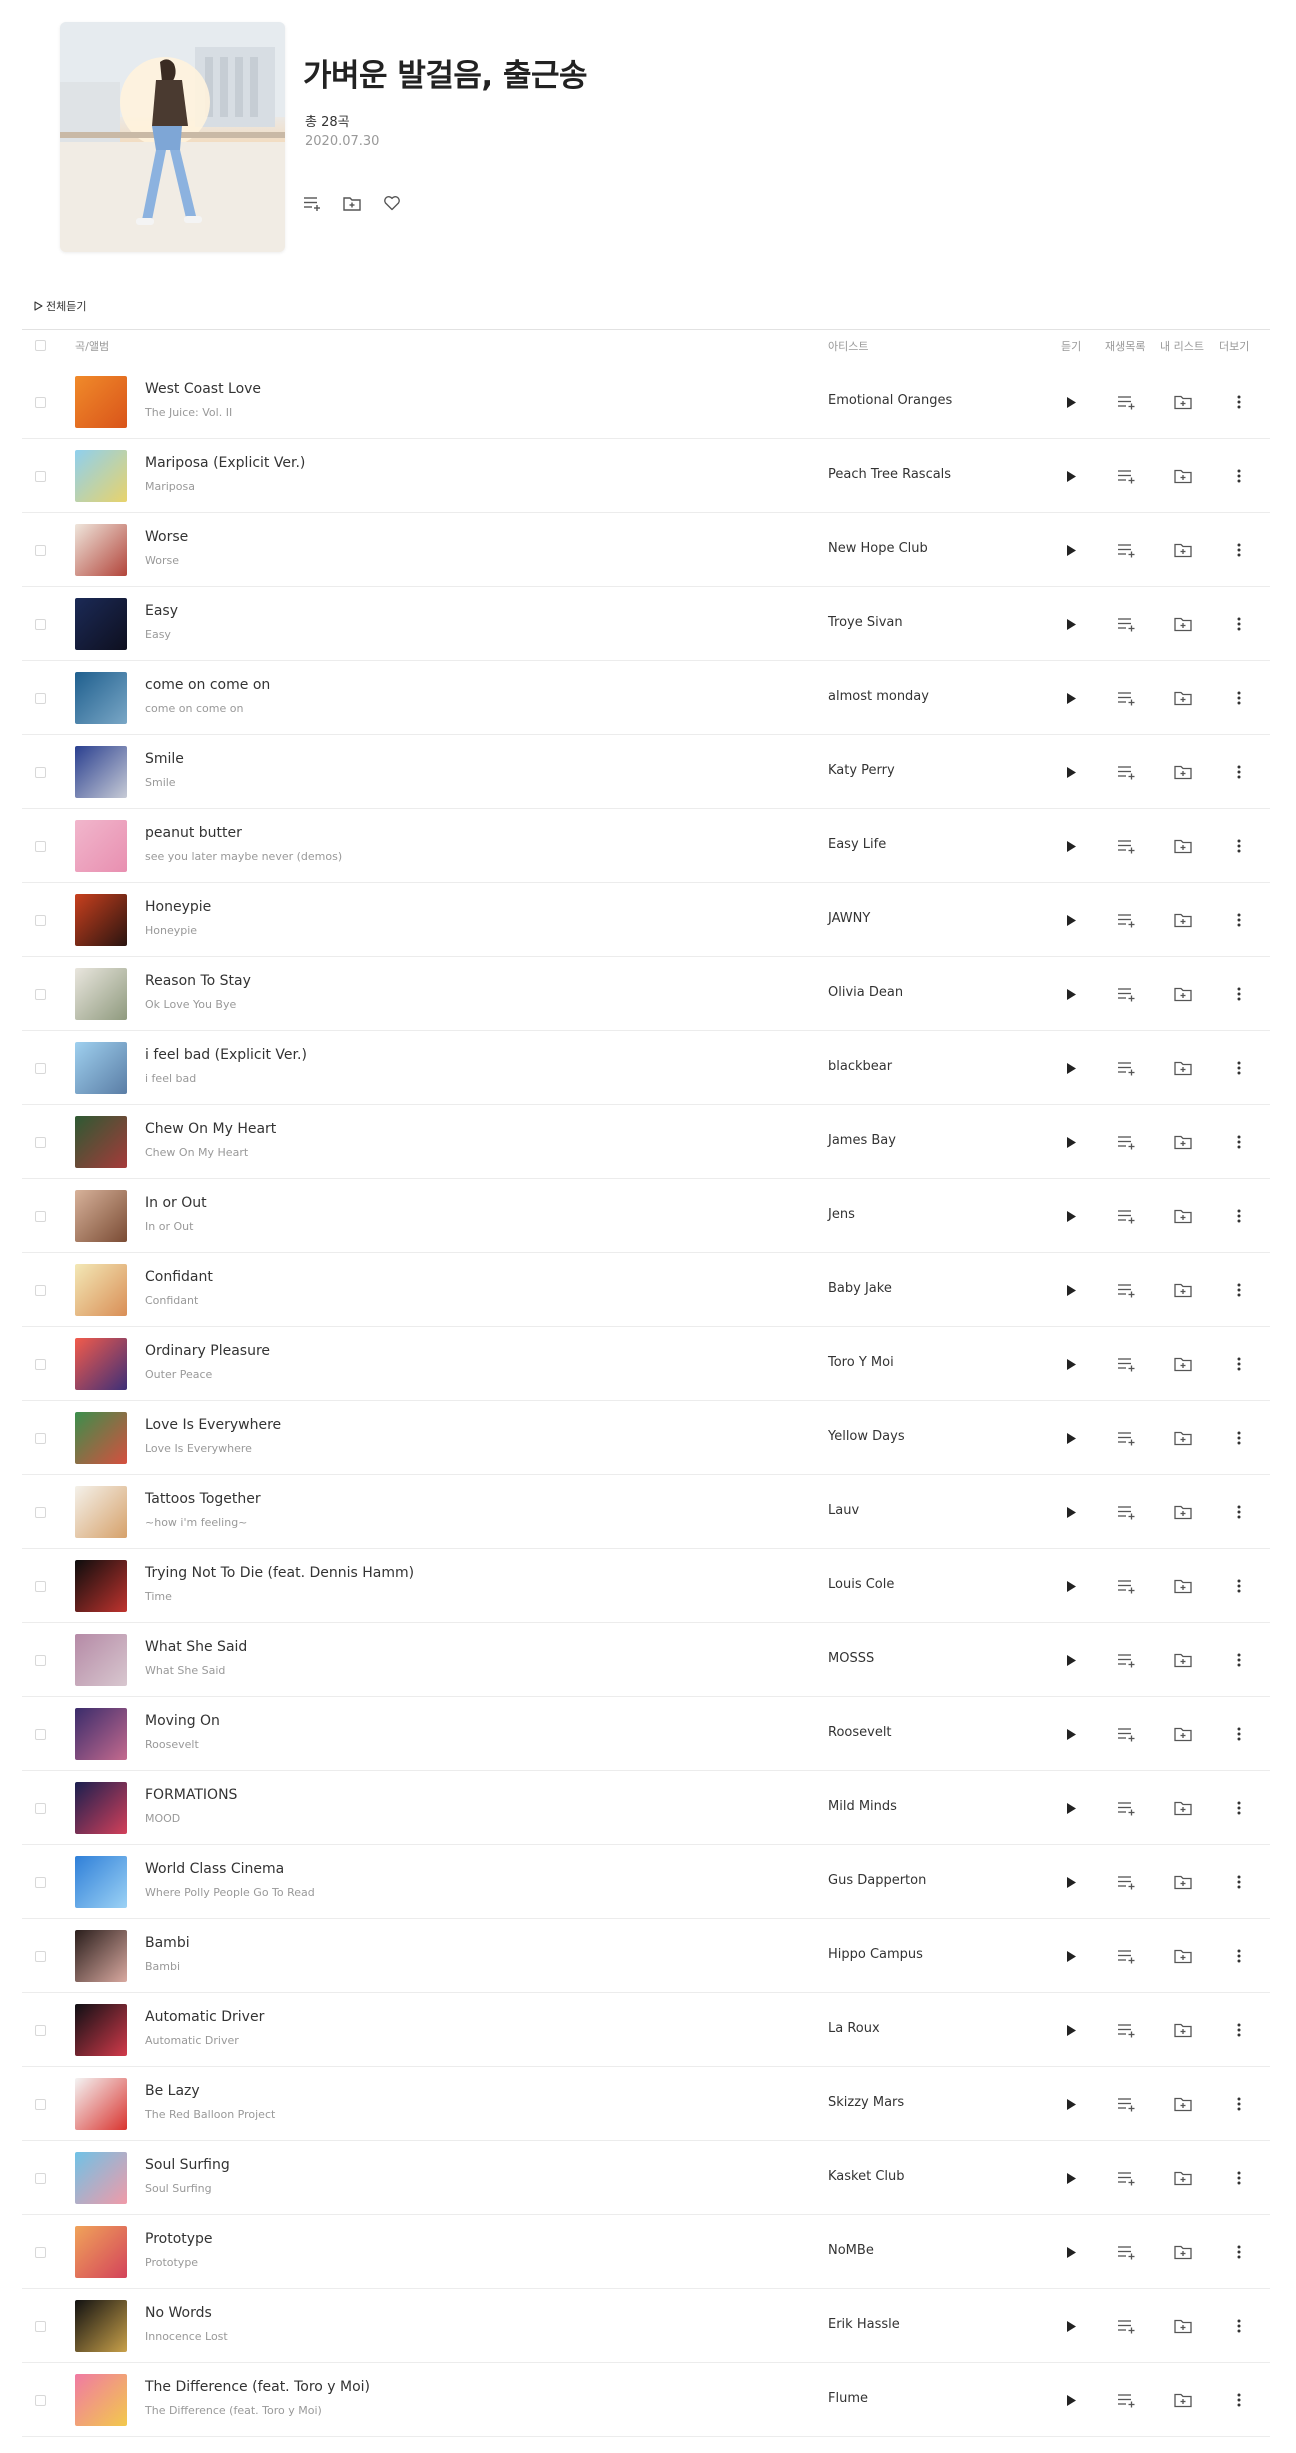  Describe the element at coordinates (225, 463) in the screenshot. I see `track-title: Mariposa (Explicit Ver.)` at that location.